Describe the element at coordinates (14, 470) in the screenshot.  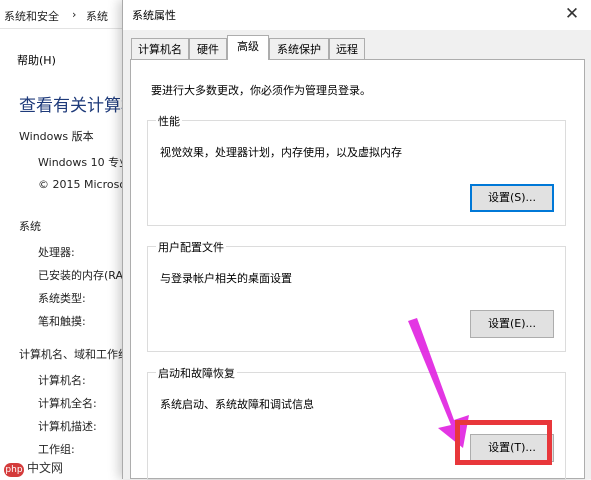
I see `watermark-logo: php` at that location.